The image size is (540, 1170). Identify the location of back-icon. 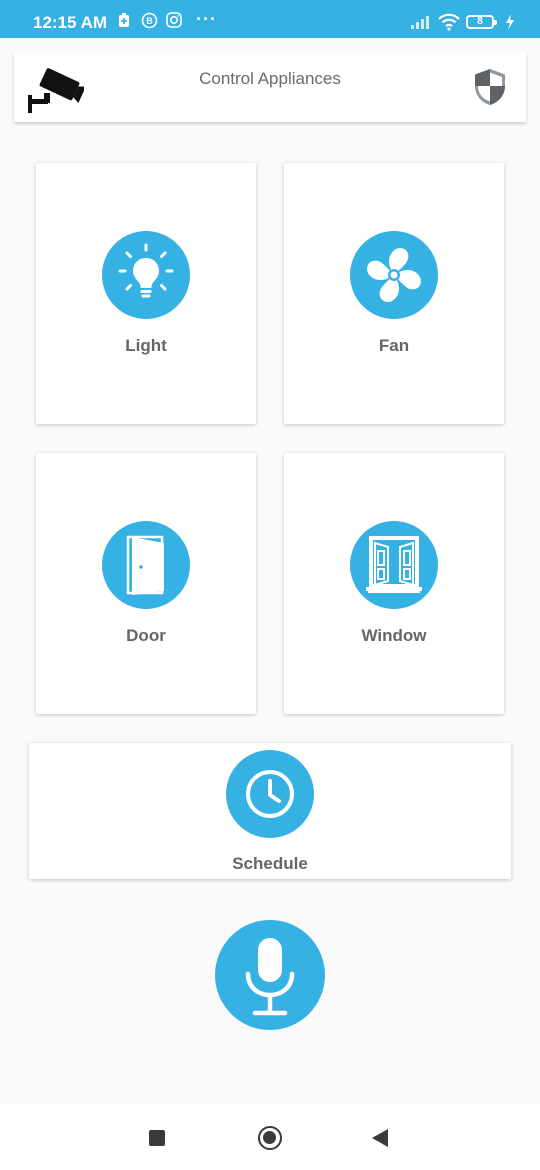
(380, 1138).